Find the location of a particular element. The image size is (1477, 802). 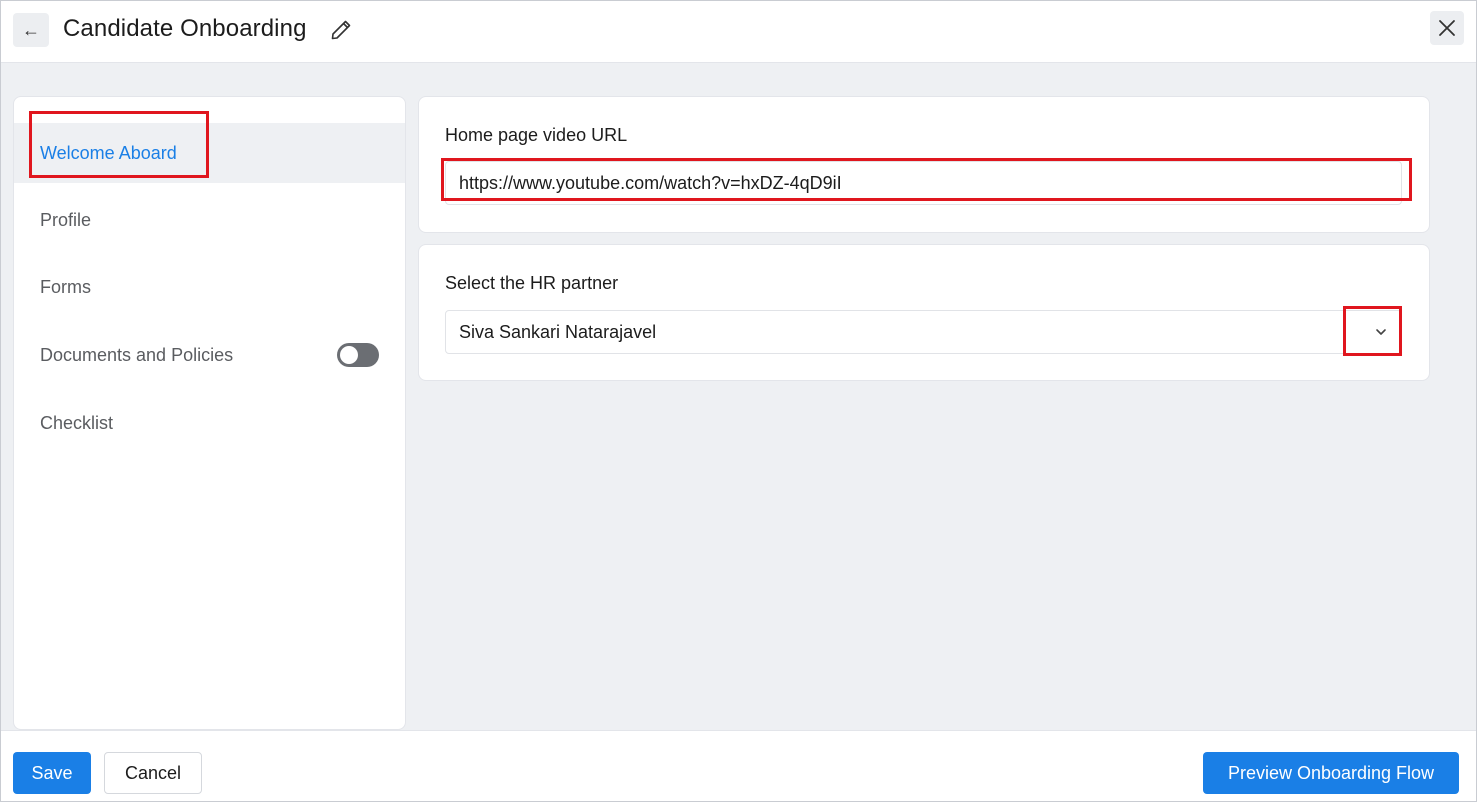

toggle-knob is located at coordinates (349, 355).